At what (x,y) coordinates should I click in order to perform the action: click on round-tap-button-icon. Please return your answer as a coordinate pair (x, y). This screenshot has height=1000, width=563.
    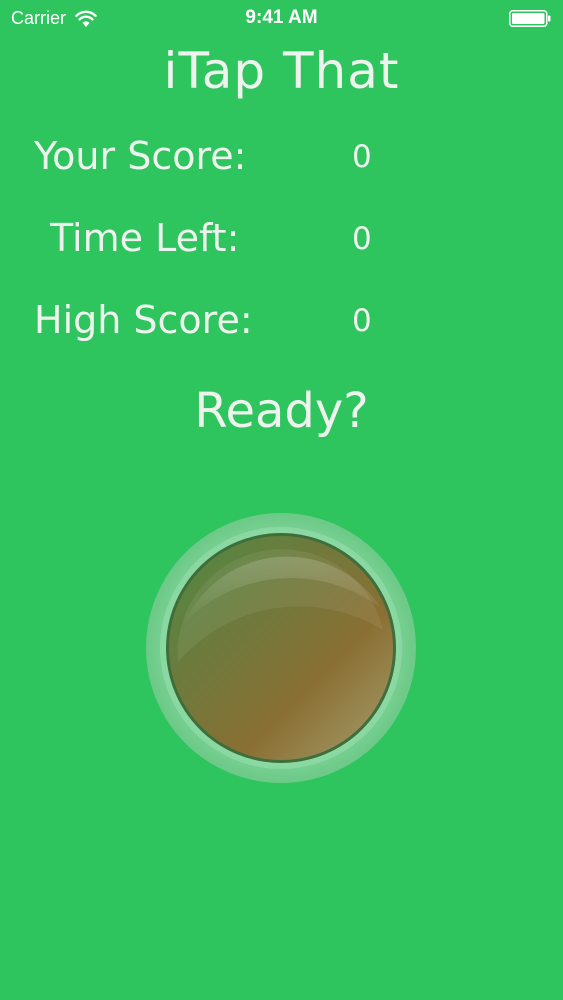
    Looking at the image, I should click on (281, 648).